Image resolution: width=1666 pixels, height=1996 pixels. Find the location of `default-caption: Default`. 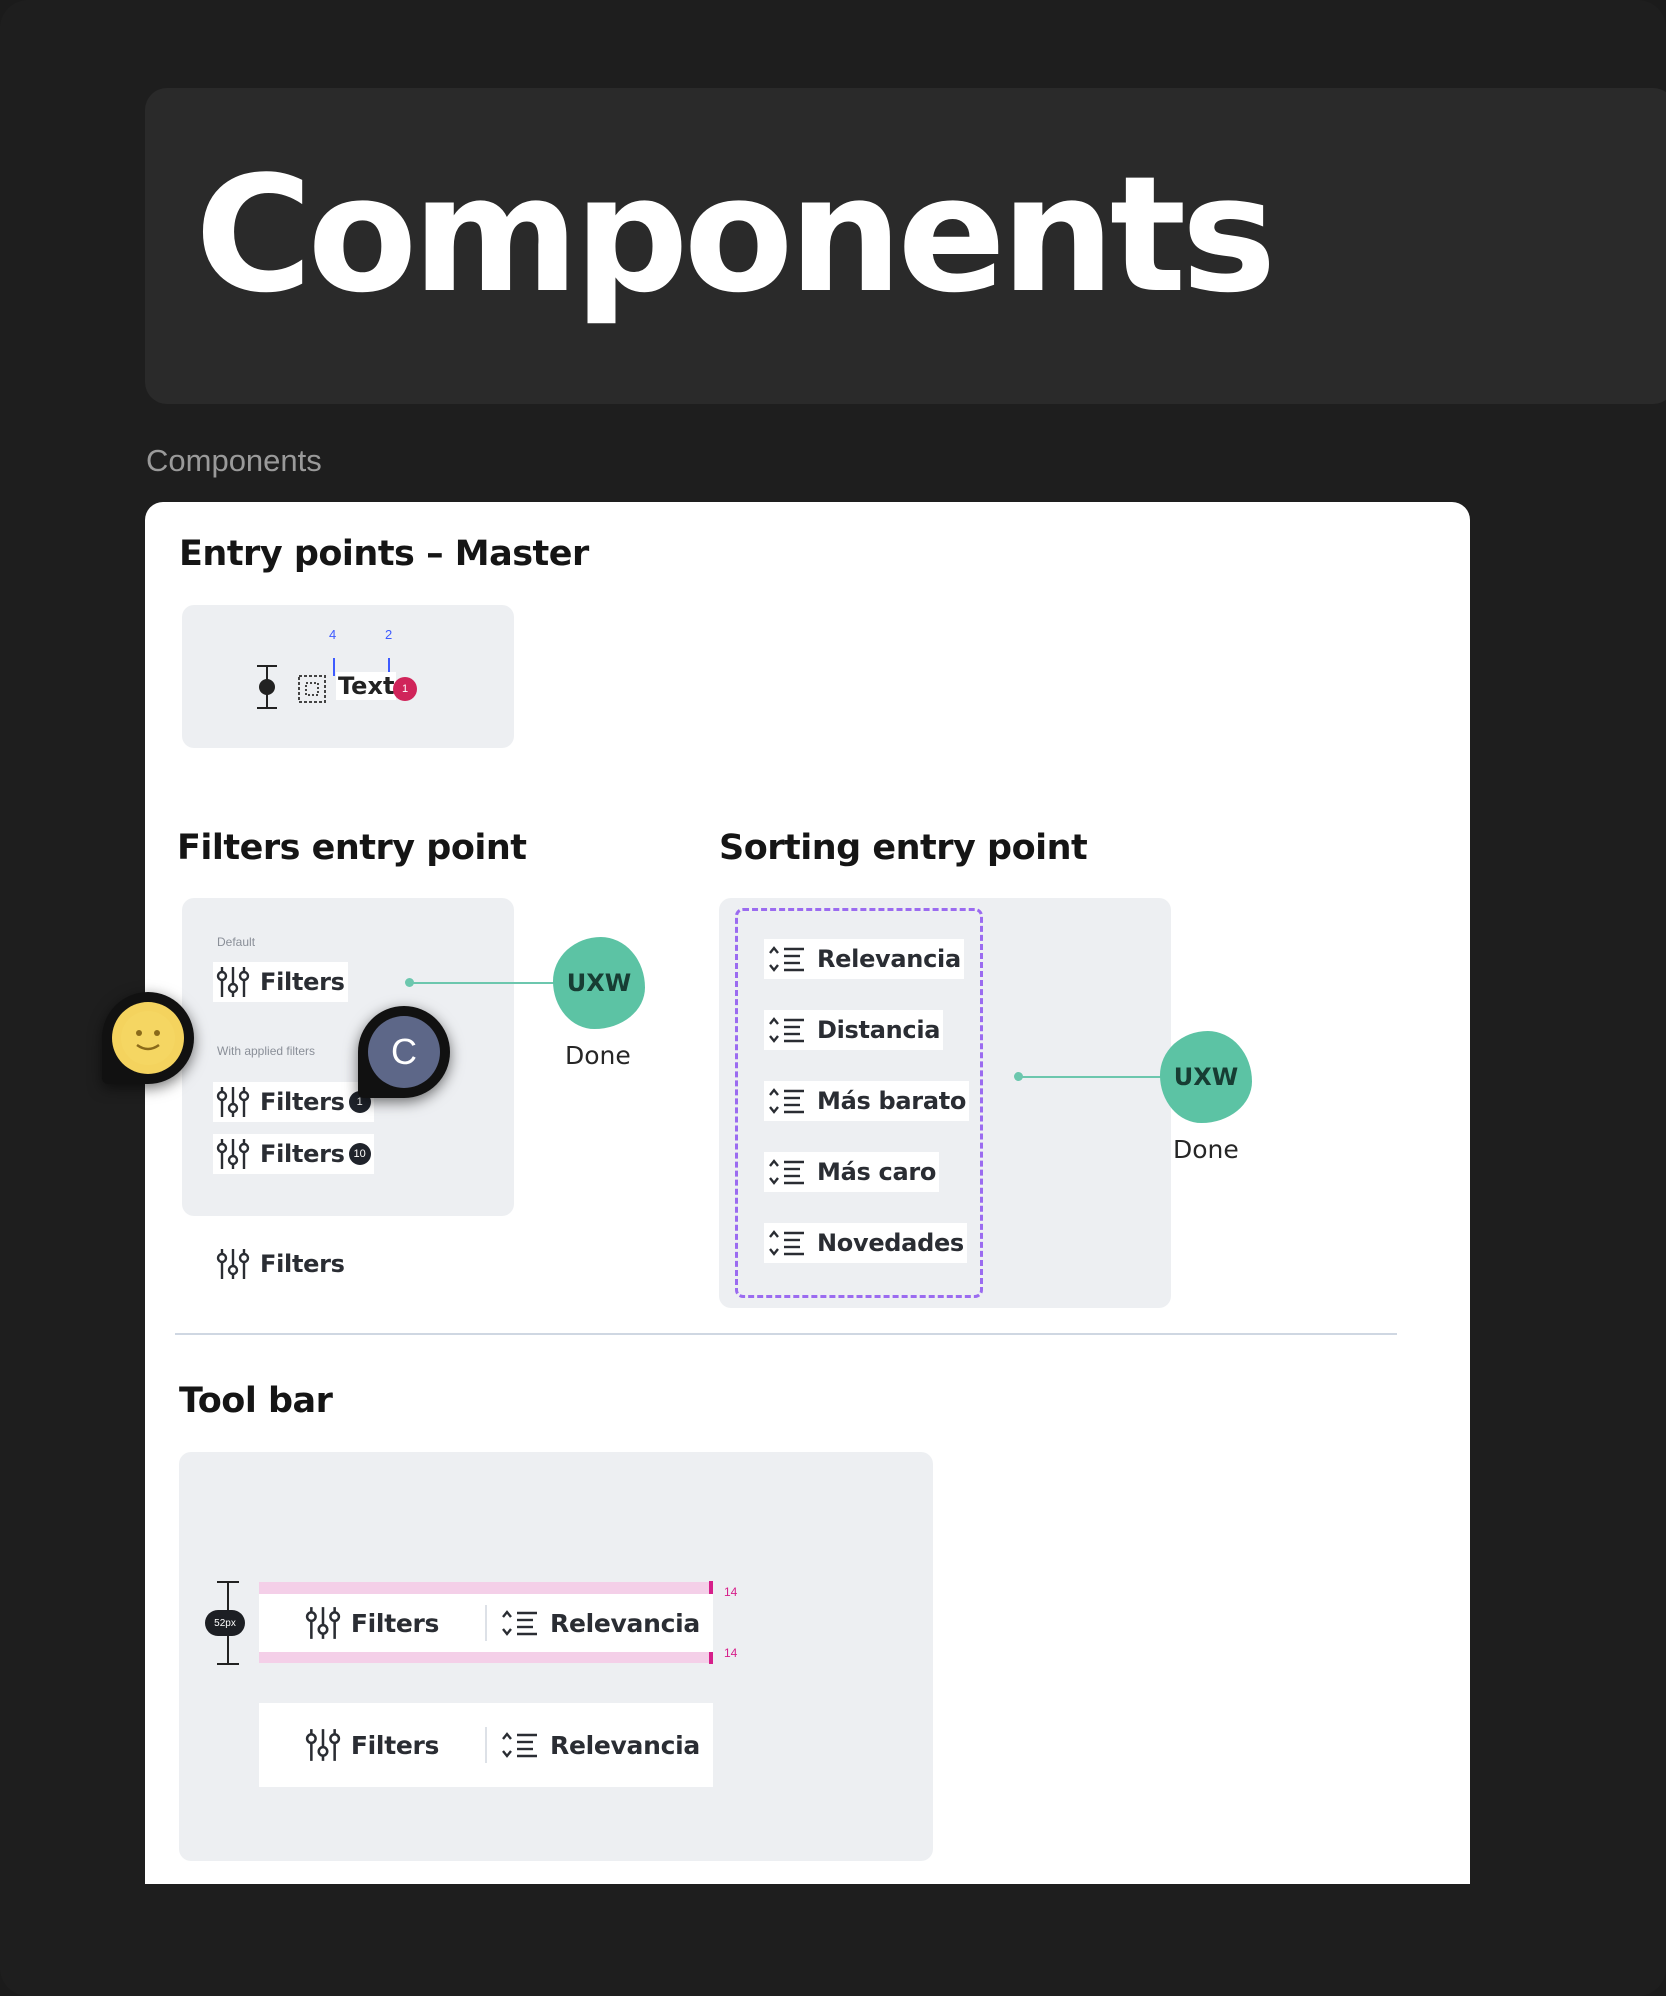

default-caption: Default is located at coordinates (236, 942).